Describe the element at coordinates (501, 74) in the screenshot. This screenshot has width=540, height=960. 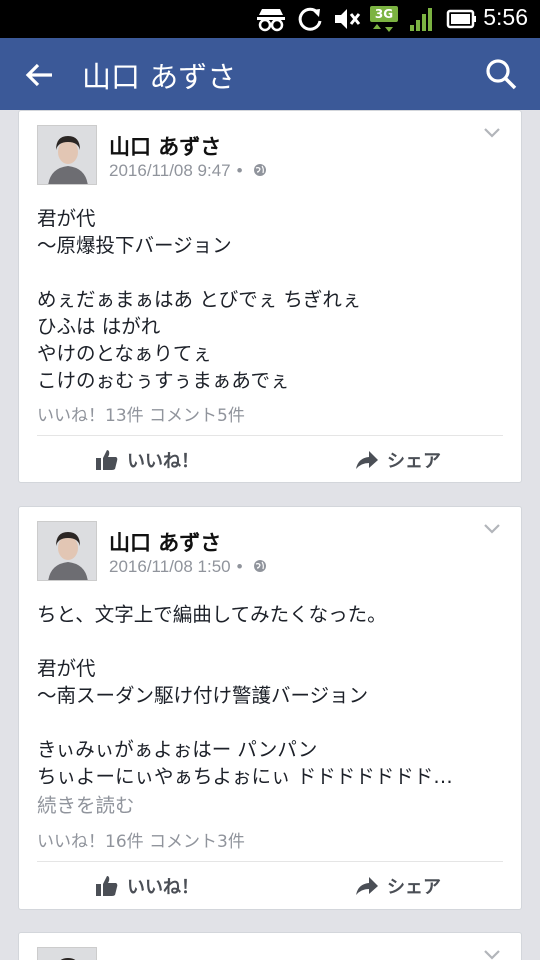
I see `search-icon` at that location.